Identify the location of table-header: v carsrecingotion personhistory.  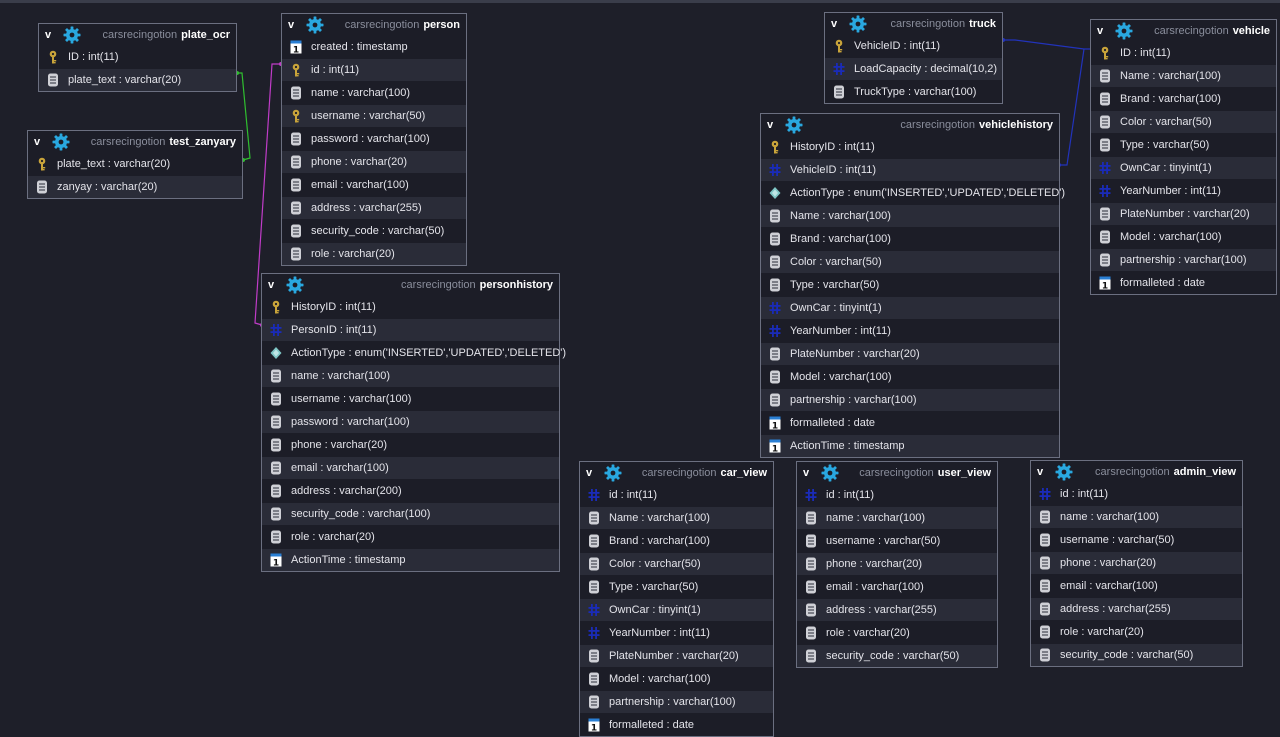
(410, 284).